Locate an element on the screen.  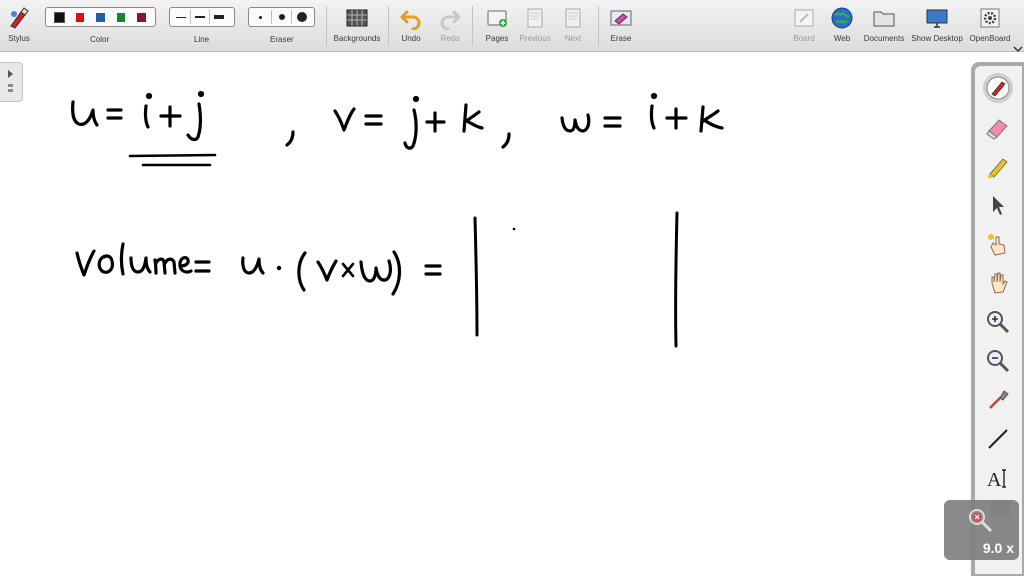
line-medium-option is located at coordinates (200, 17).